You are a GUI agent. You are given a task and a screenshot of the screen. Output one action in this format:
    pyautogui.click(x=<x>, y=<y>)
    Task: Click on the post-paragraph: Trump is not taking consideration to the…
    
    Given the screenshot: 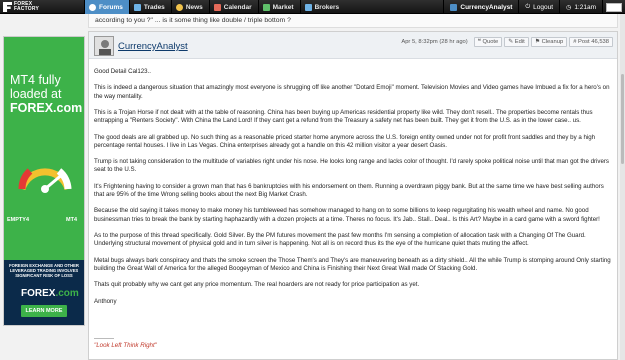 What is the action you would take?
    pyautogui.click(x=351, y=166)
    